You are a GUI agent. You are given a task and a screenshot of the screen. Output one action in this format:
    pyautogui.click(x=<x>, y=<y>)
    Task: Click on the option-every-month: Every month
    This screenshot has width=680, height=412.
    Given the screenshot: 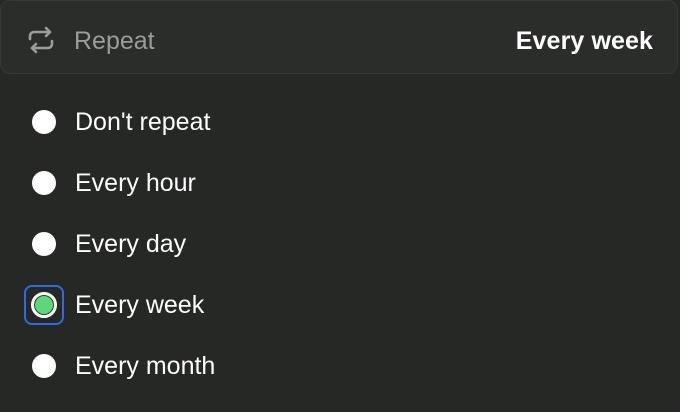 What is the action you would take?
    pyautogui.click(x=334, y=366)
    